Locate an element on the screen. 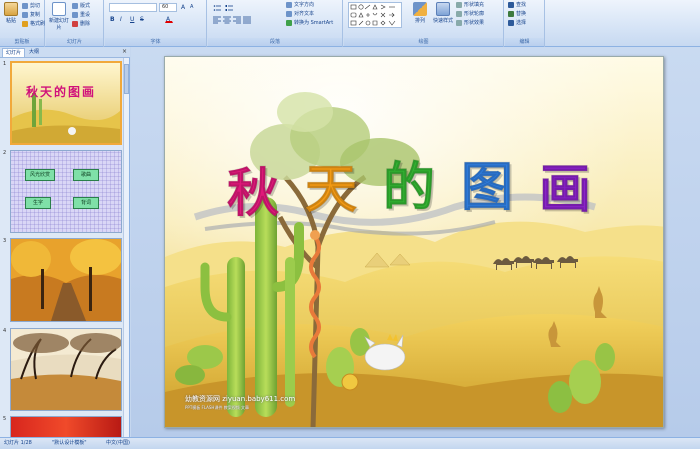 This screenshot has width=700, height=449. slide-1-preview is located at coordinates (66, 103).